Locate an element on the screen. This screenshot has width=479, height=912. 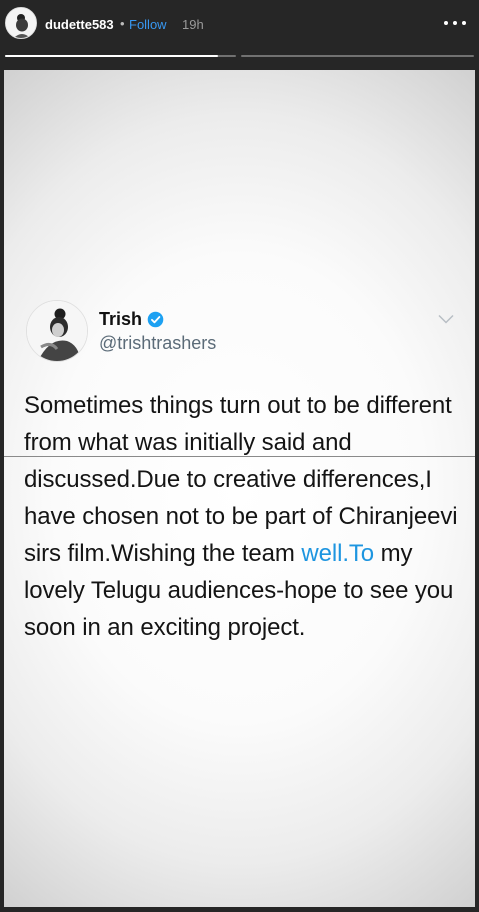
story-progress-fill is located at coordinates (111, 56).